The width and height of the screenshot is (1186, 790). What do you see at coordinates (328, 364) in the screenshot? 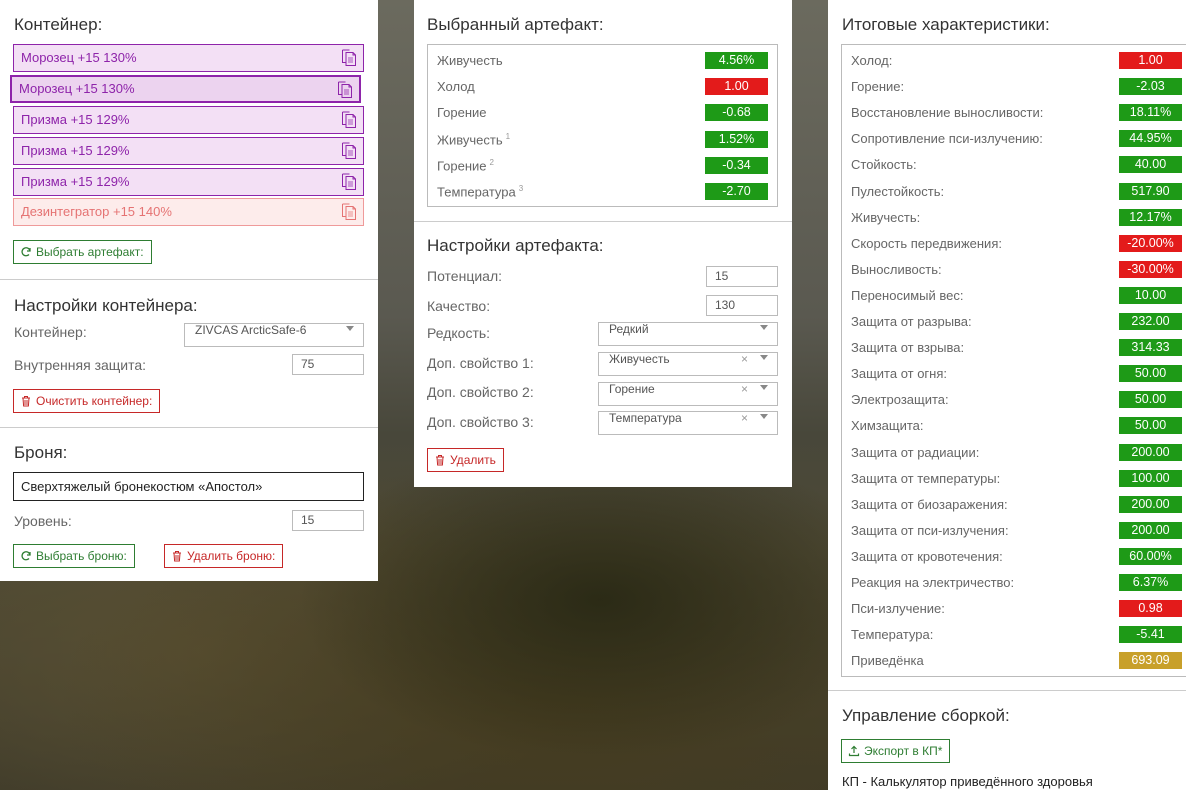
I see `protection-input: 75` at bounding box center [328, 364].